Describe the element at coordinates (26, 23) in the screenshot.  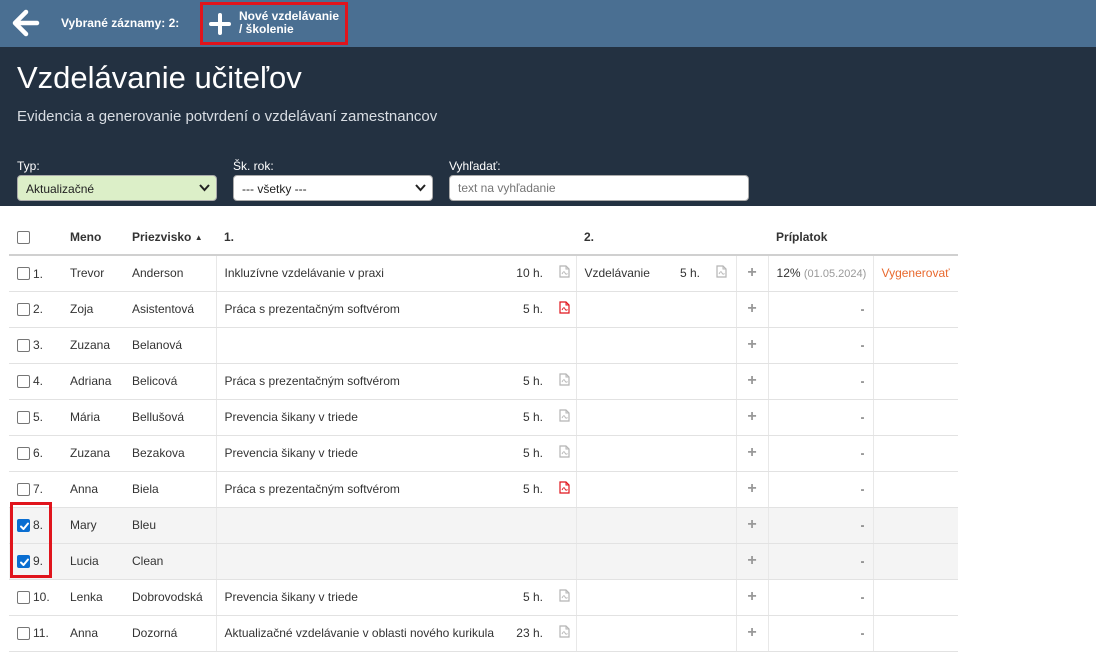
I see `back-arrow-icon` at that location.